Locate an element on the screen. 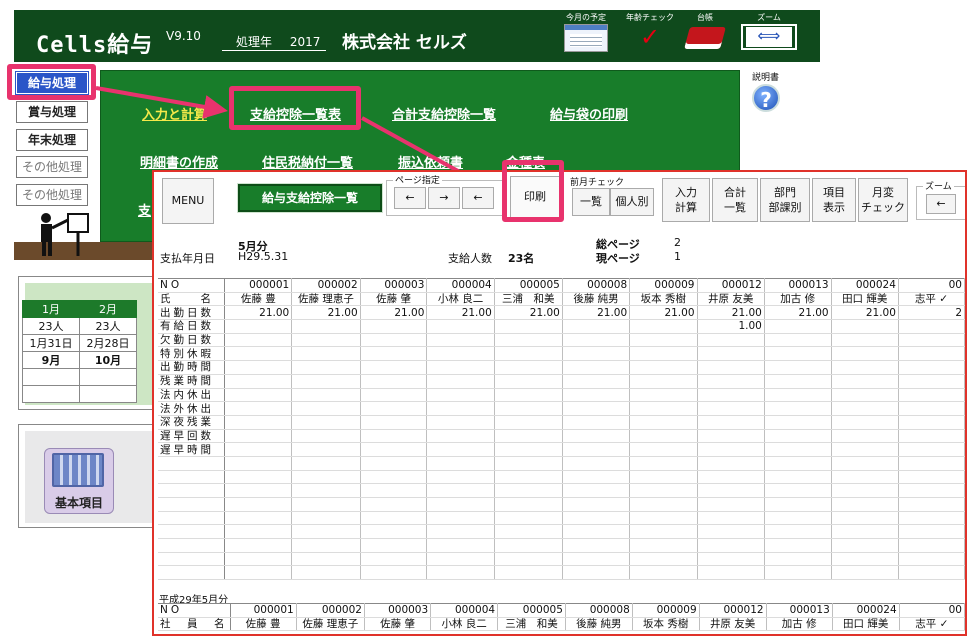  input-calc-button: 入力 計算 is located at coordinates (686, 200).